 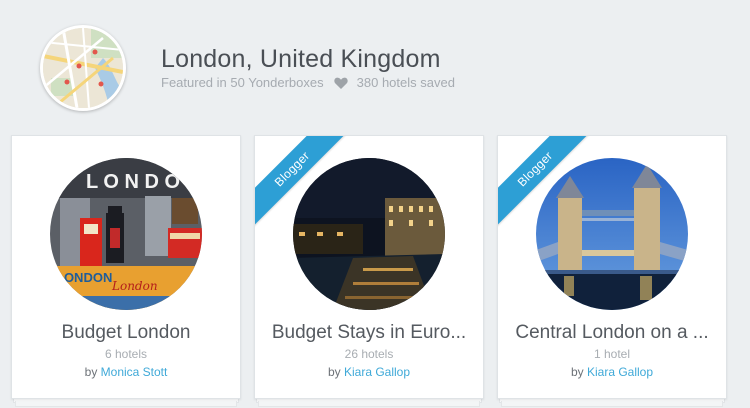 I want to click on page-title: London, United Kingdom, so click(x=301, y=59).